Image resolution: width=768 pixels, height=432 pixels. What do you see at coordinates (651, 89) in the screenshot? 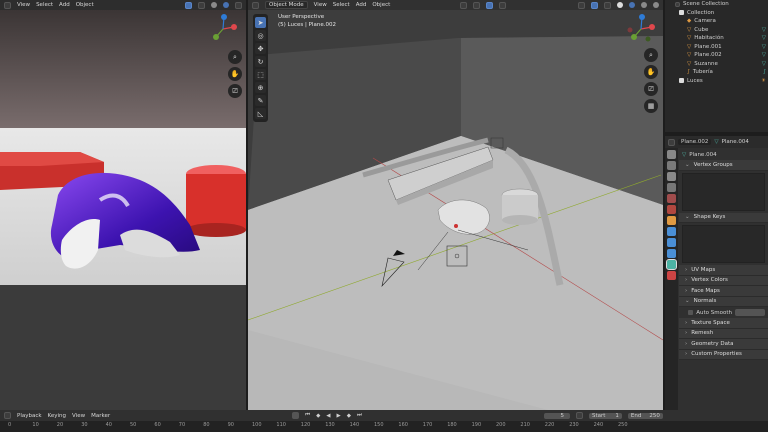
I see `camera-view-icon: ⎚` at bounding box center [651, 89].